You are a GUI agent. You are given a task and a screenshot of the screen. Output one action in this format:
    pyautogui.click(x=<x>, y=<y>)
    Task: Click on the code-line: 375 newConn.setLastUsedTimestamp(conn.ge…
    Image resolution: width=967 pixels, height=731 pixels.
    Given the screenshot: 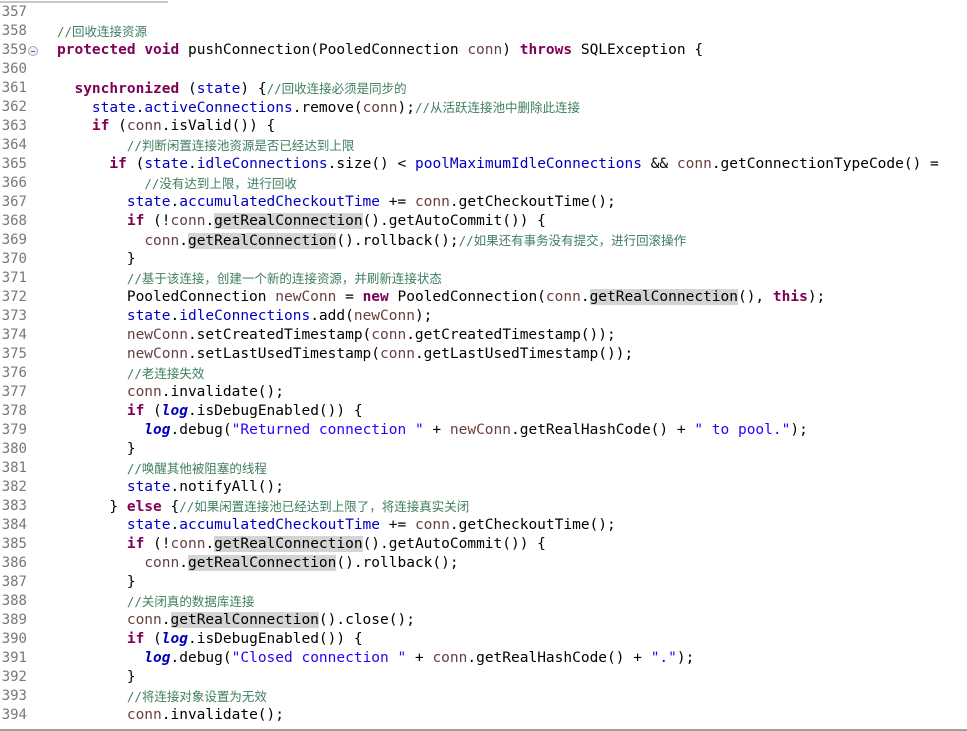 What is the action you would take?
    pyautogui.click(x=483, y=354)
    